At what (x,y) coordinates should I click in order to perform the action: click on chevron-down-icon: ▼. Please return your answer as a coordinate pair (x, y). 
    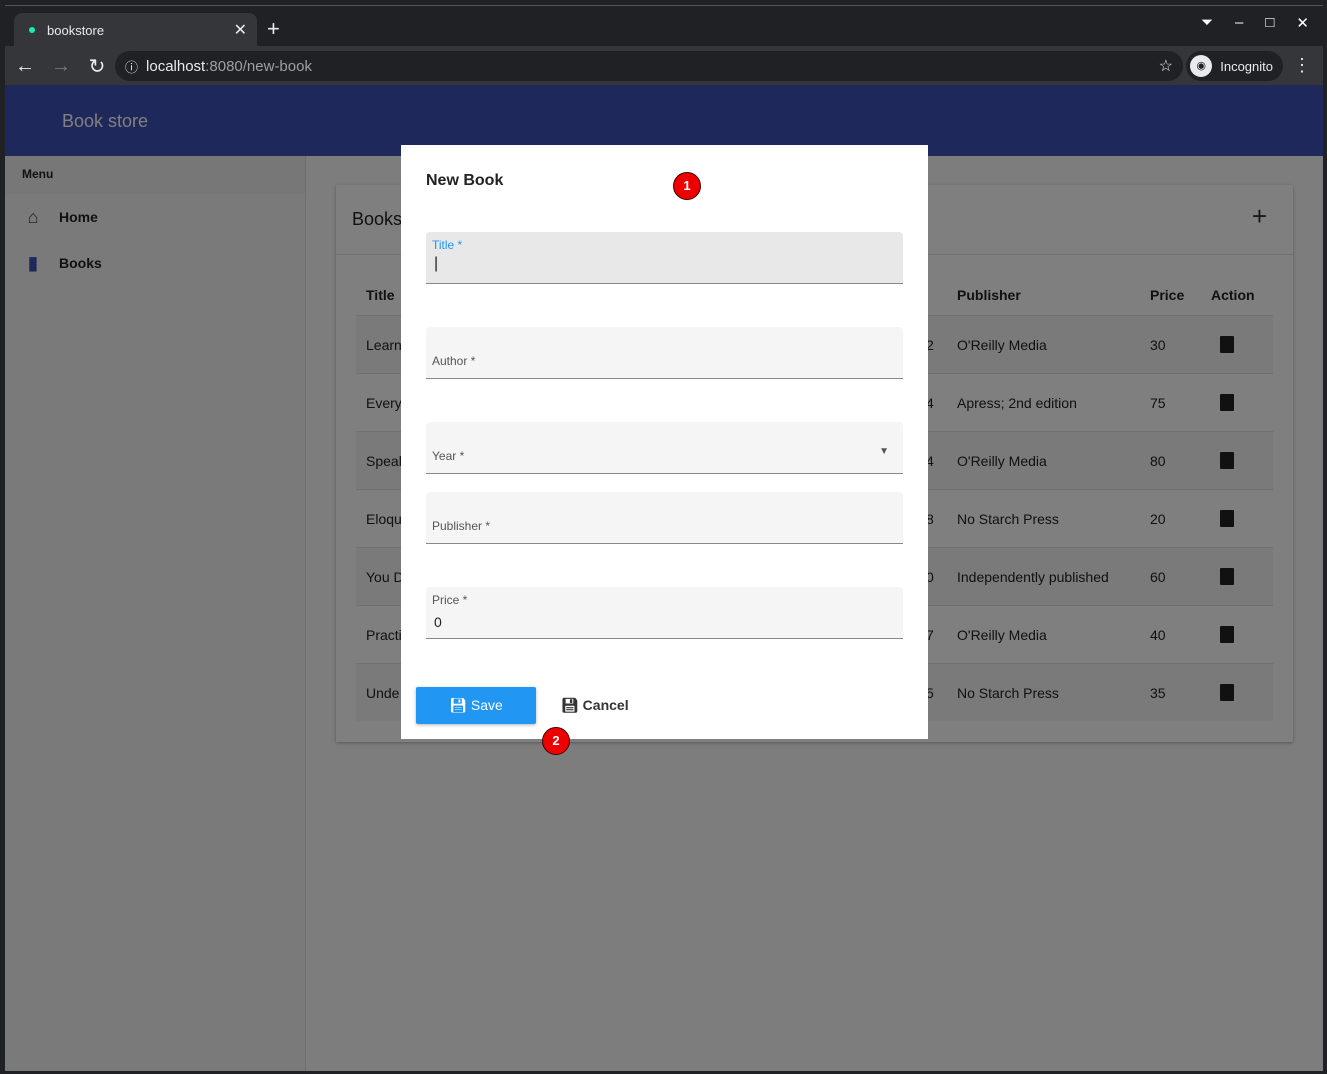
    Looking at the image, I should click on (884, 451).